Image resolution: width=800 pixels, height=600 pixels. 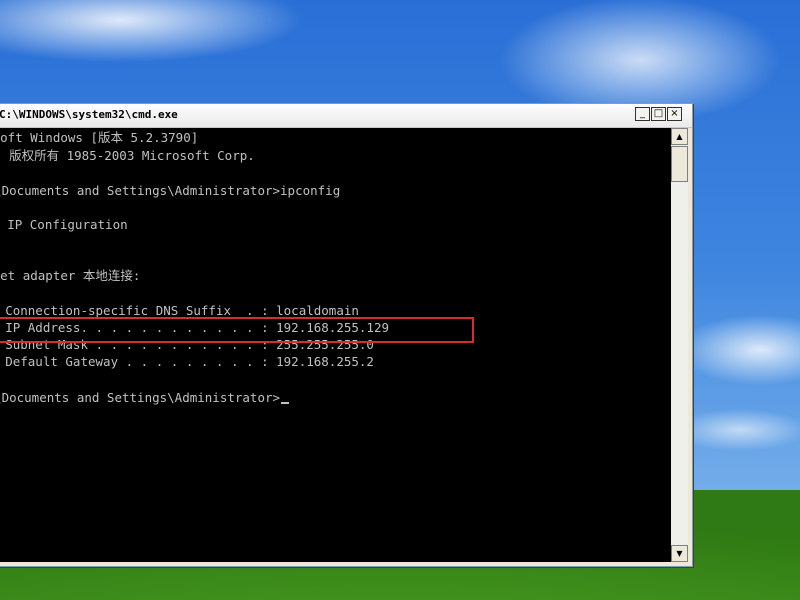 What do you see at coordinates (679, 136) in the screenshot?
I see `scroll-up-icon: ▲` at bounding box center [679, 136].